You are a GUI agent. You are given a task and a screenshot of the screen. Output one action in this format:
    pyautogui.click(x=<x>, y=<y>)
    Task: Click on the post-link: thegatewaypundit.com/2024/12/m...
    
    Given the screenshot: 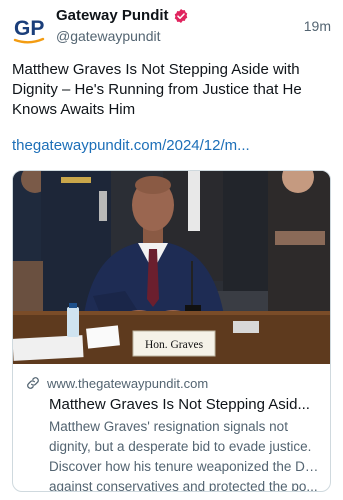 What is the action you would take?
    pyautogui.click(x=131, y=145)
    